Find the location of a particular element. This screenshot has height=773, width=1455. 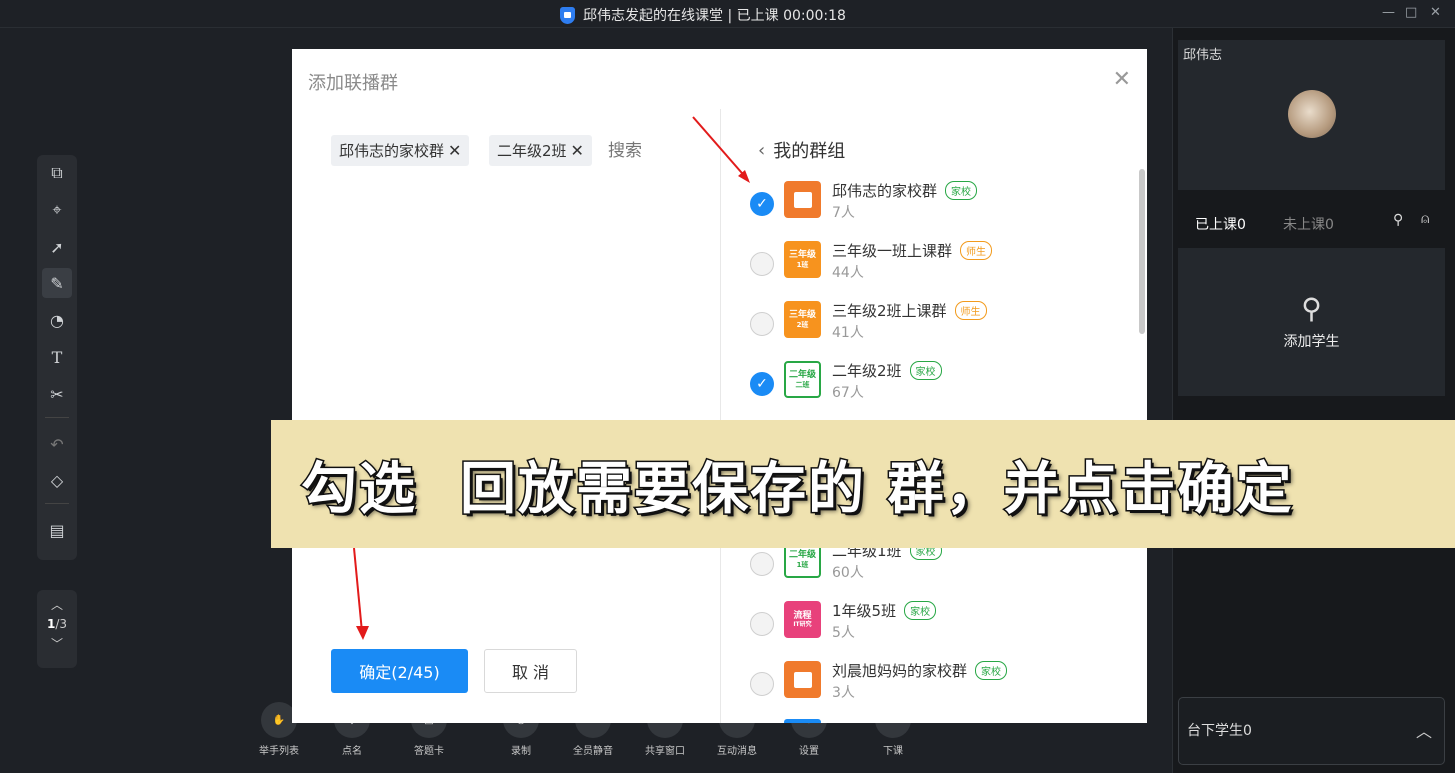

instruction-banner: 勾选 回放需要保存的 群，并点击确定 is located at coordinates (863, 484).